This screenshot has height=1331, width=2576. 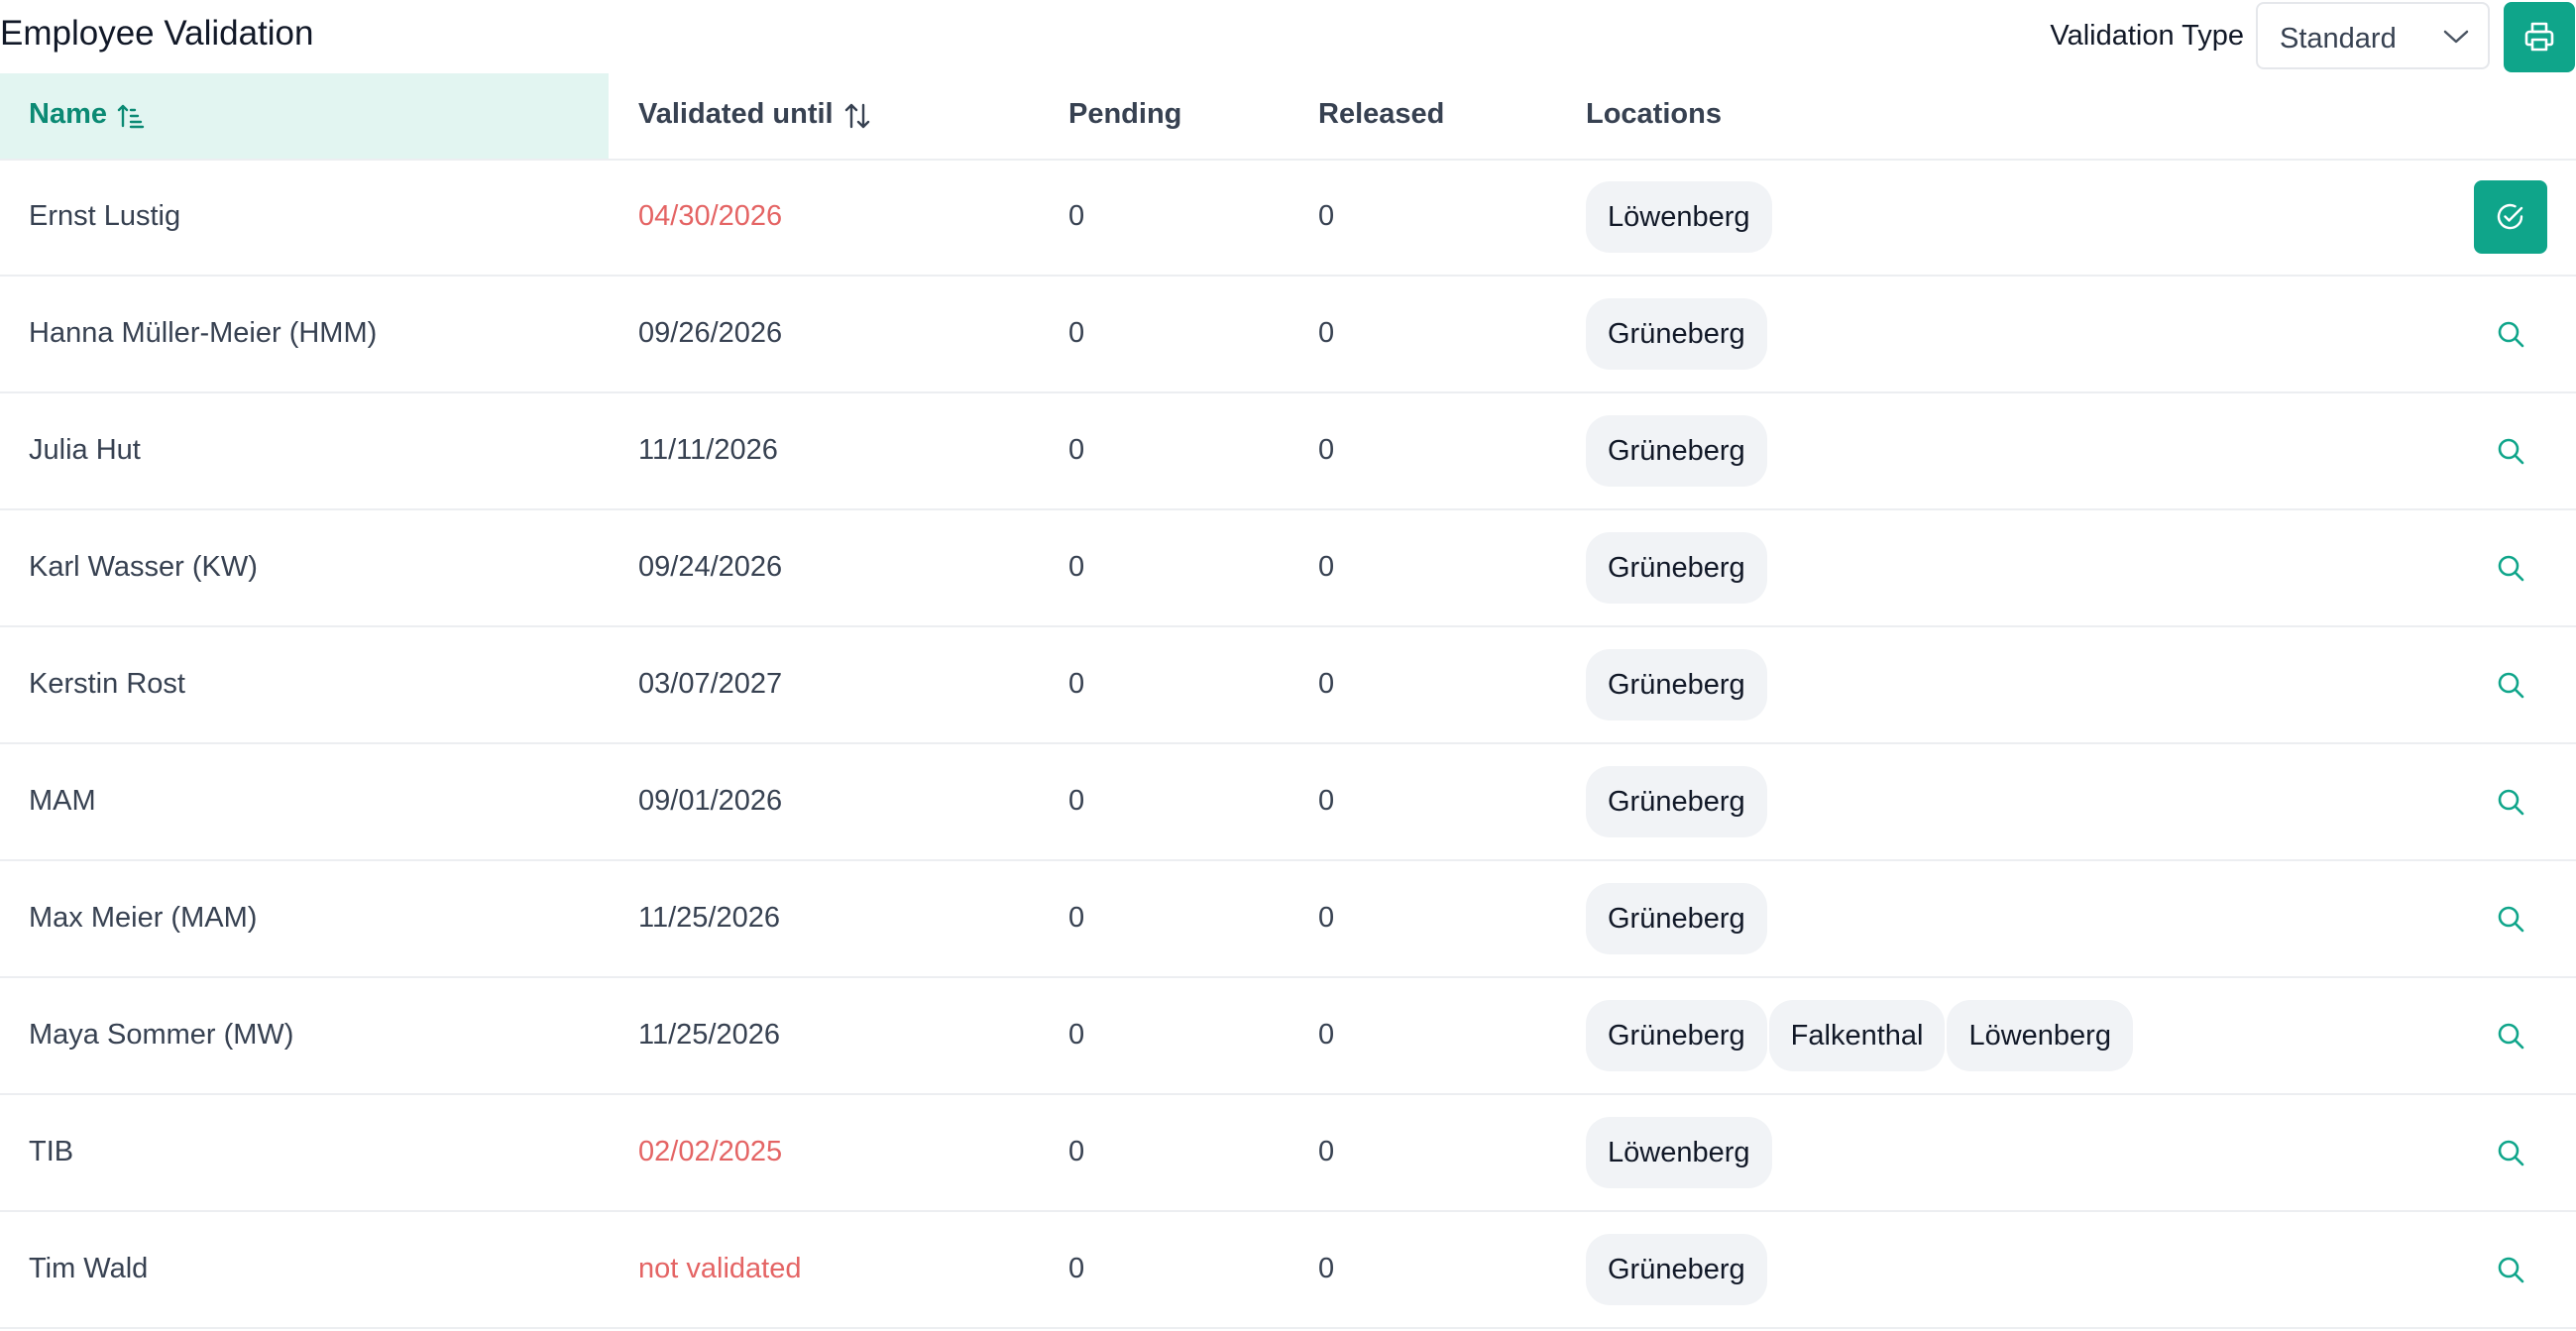 What do you see at coordinates (68, 114) in the screenshot?
I see `column-label-name: Name` at bounding box center [68, 114].